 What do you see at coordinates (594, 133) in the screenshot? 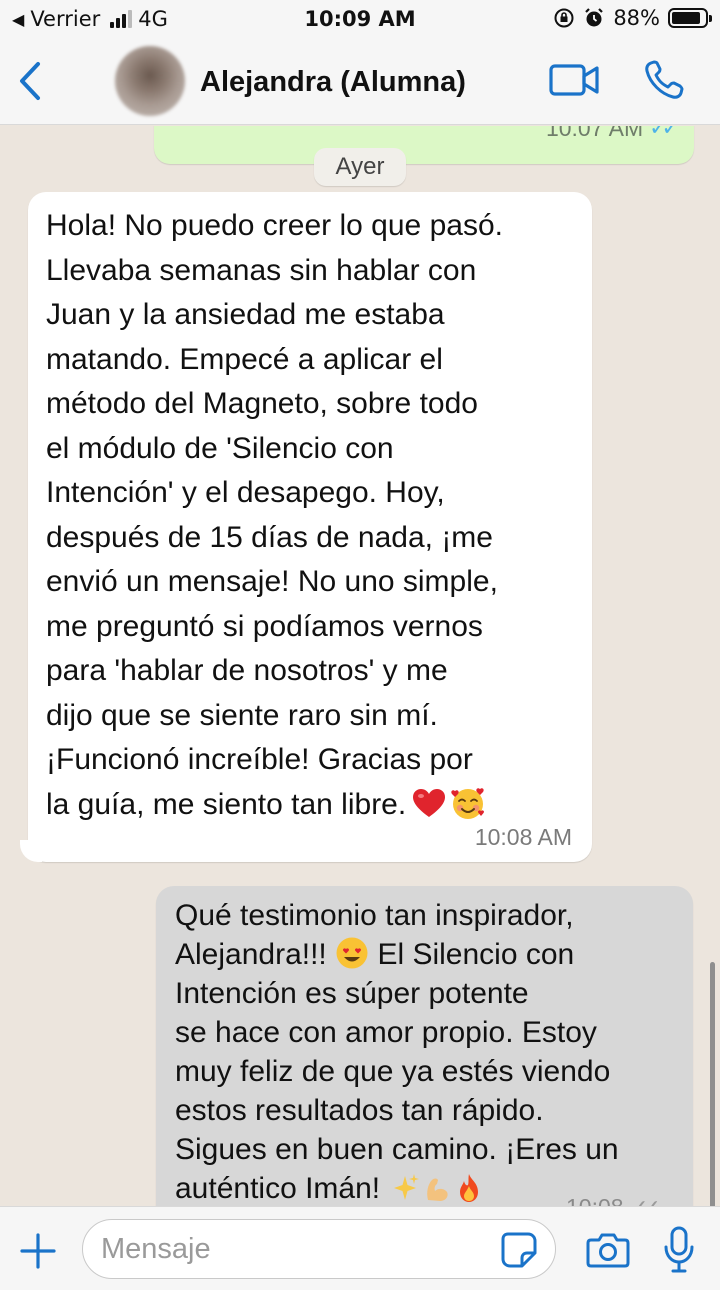
I see `message-time: 10:07 AM` at bounding box center [594, 133].